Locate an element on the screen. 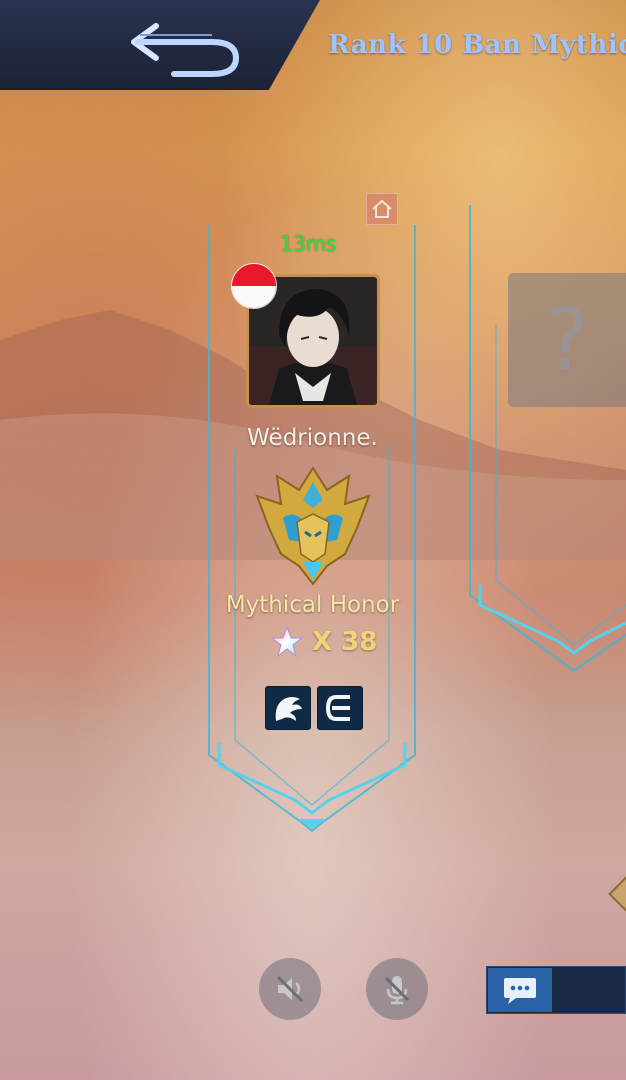 This screenshot has height=1080, width=626. side-indicator is located at coordinates (617, 894).